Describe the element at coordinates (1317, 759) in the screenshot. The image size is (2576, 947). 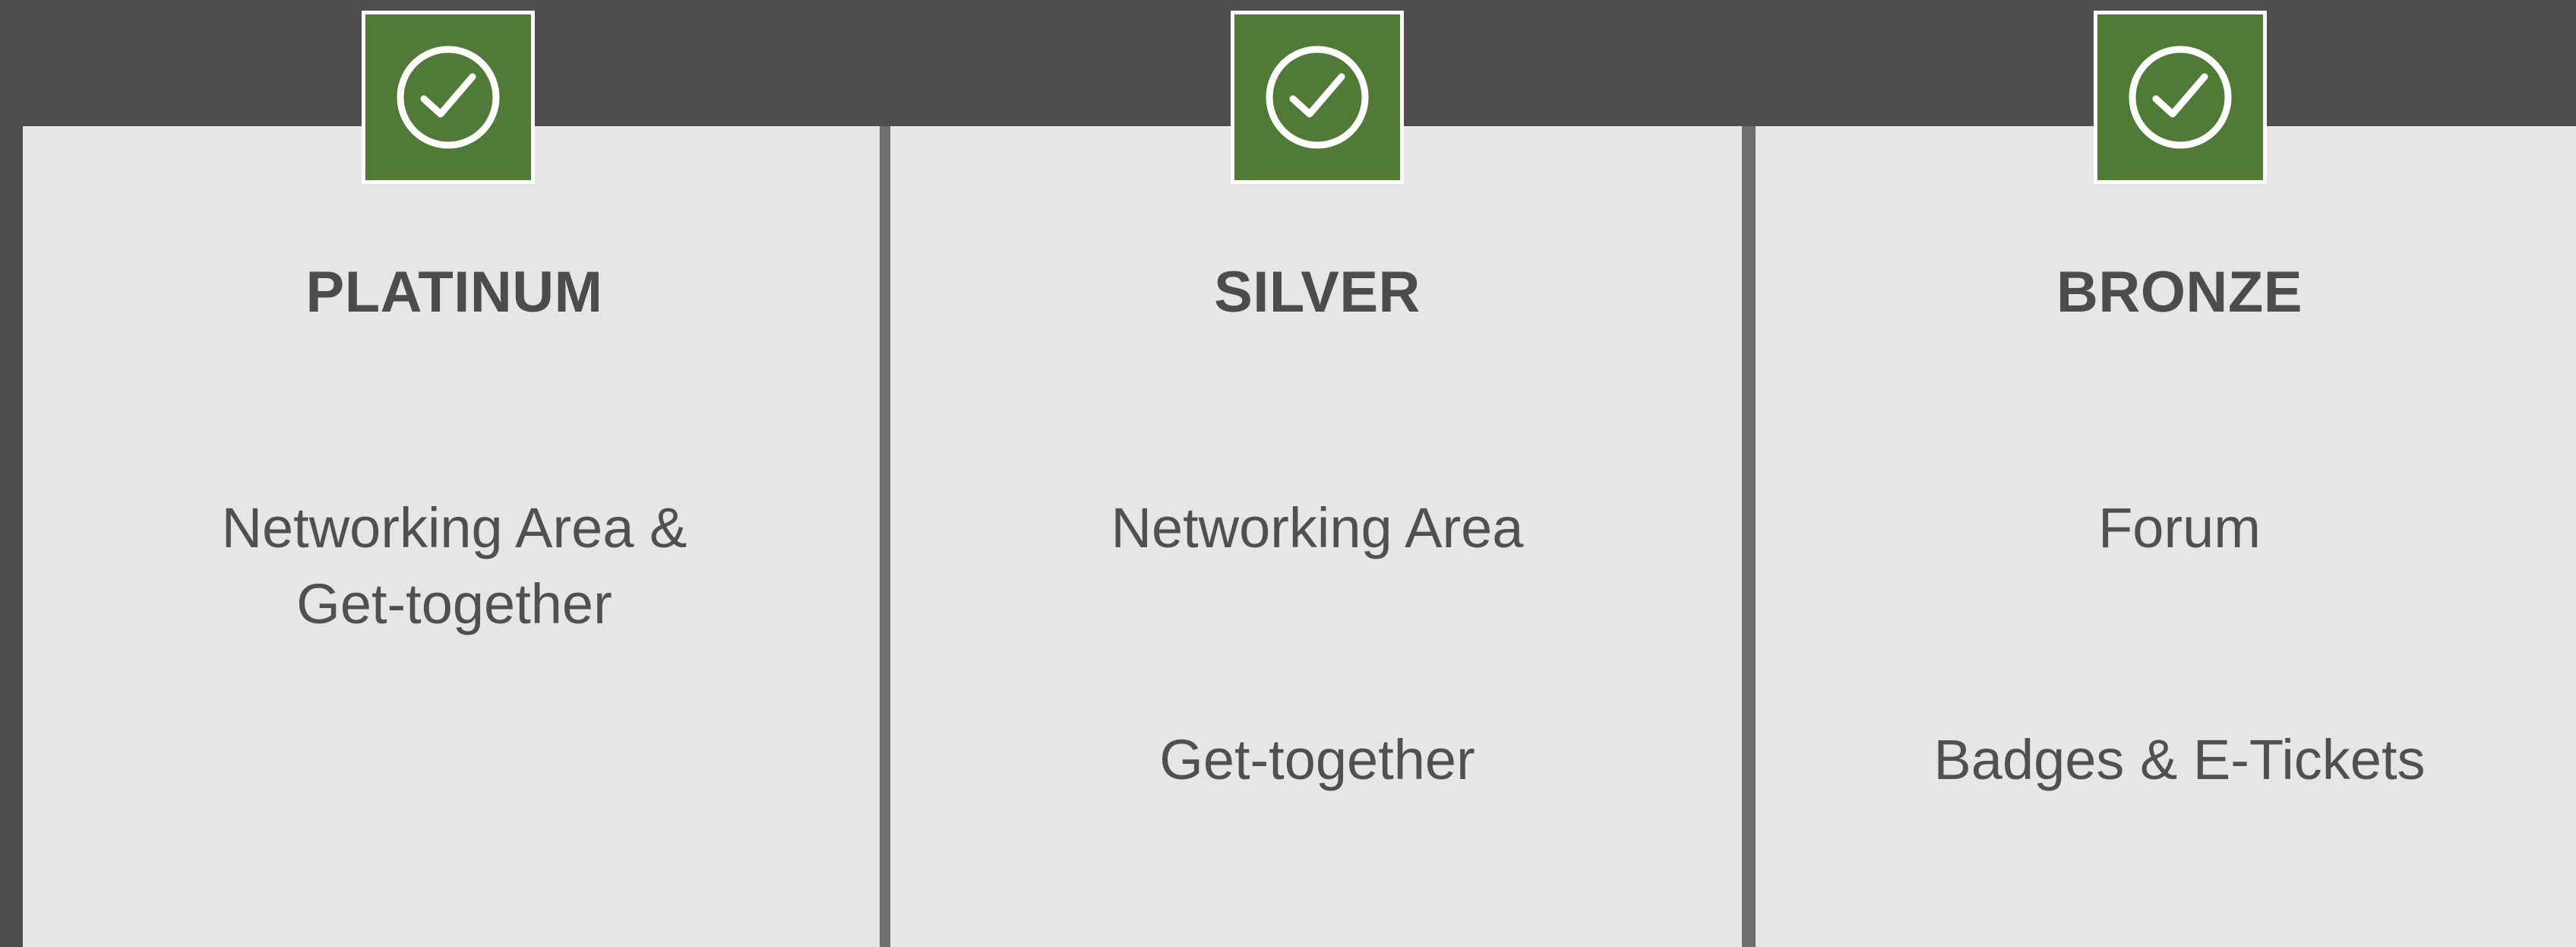
I see `feature-item: Get-together` at that location.